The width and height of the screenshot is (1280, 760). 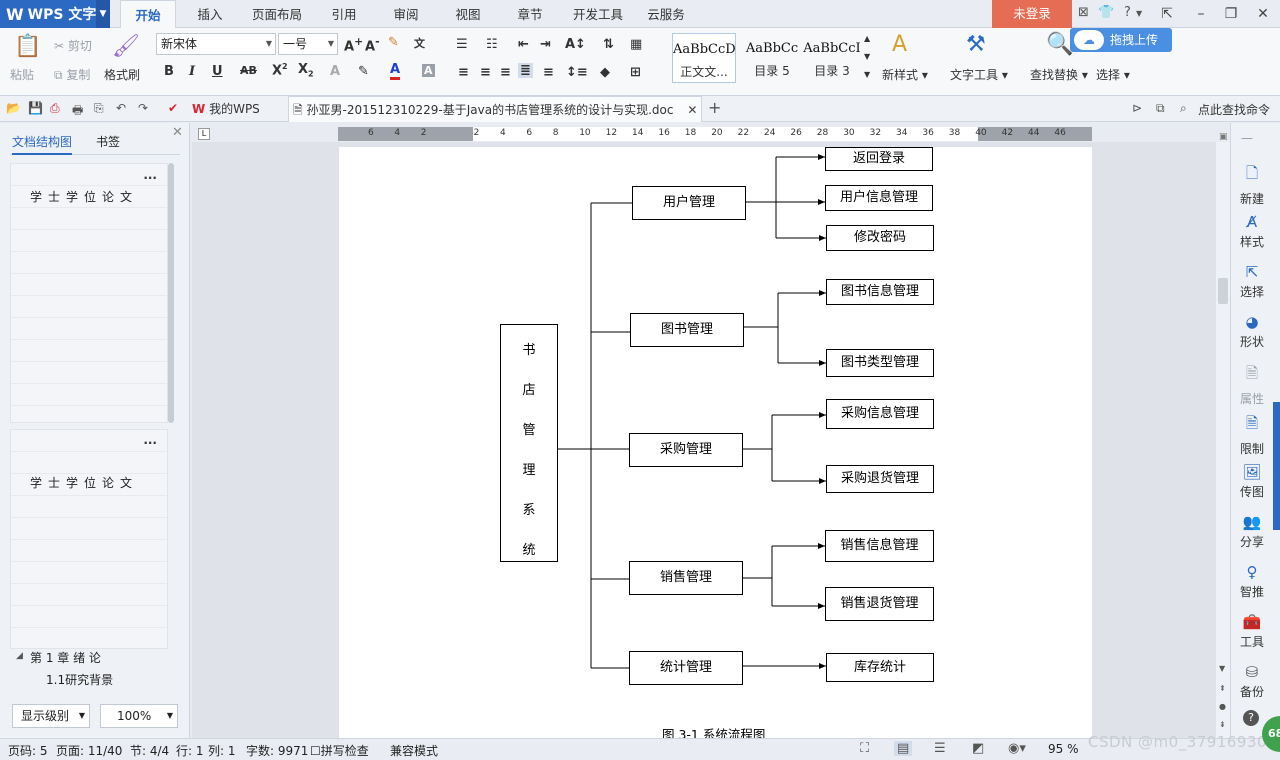 What do you see at coordinates (686, 578) in the screenshot?
I see `flowchart-module-box: 销售管理` at bounding box center [686, 578].